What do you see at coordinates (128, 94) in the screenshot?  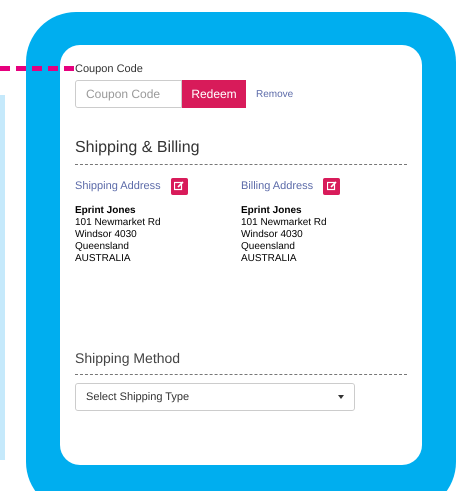 I see `coupon-field: Coupon Code` at bounding box center [128, 94].